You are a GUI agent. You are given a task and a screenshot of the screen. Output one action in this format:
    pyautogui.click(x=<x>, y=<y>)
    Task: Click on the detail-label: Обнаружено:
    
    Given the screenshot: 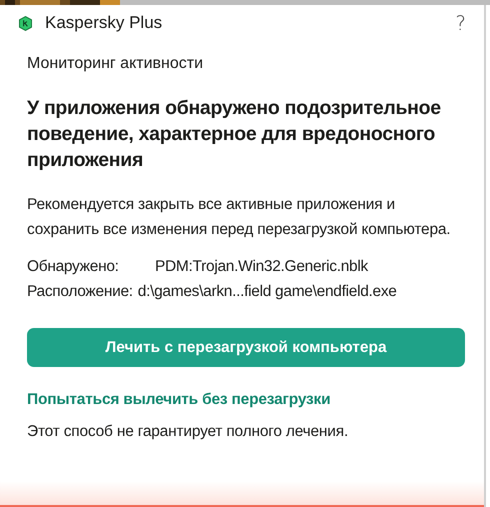 What is the action you would take?
    pyautogui.click(x=73, y=267)
    